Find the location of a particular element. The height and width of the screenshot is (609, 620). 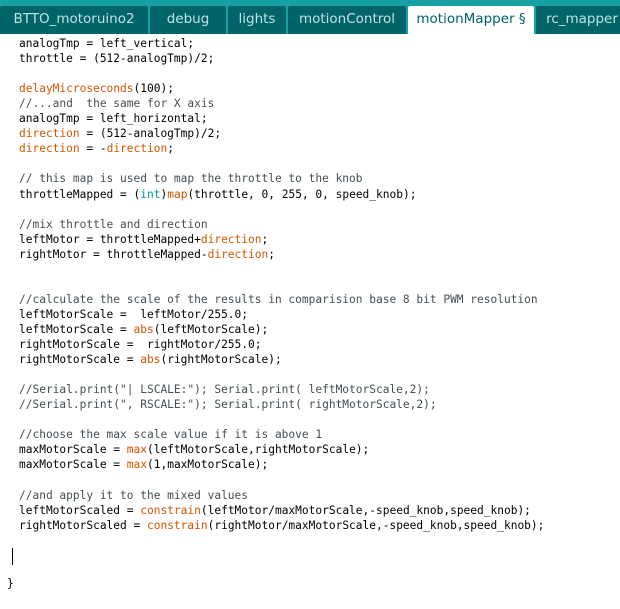

closing-brace: } is located at coordinates (10, 583).